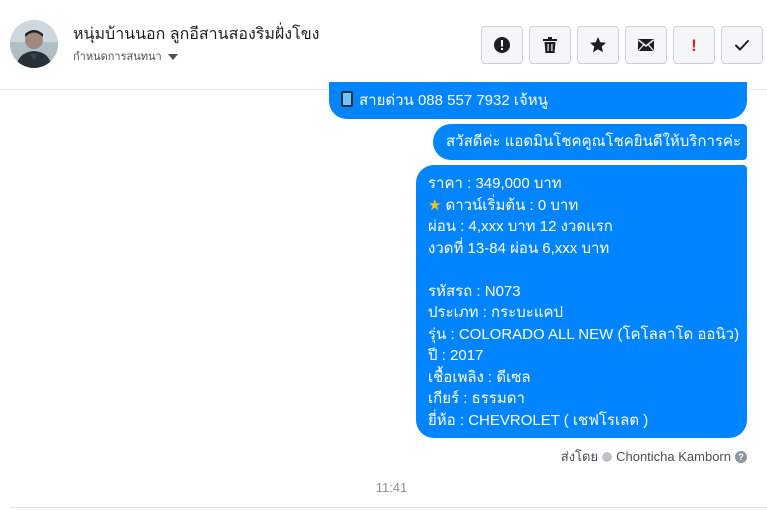  What do you see at coordinates (476, 398) in the screenshot?
I see `message-line: เกียร์ : ธรรมดา` at bounding box center [476, 398].